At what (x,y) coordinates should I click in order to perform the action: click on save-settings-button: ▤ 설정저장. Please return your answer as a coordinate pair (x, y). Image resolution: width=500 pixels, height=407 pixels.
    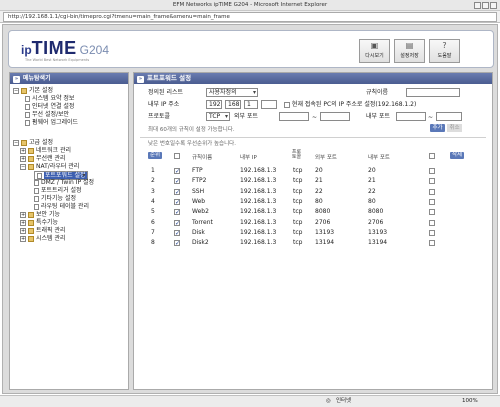
    Looking at the image, I should click on (409, 51).